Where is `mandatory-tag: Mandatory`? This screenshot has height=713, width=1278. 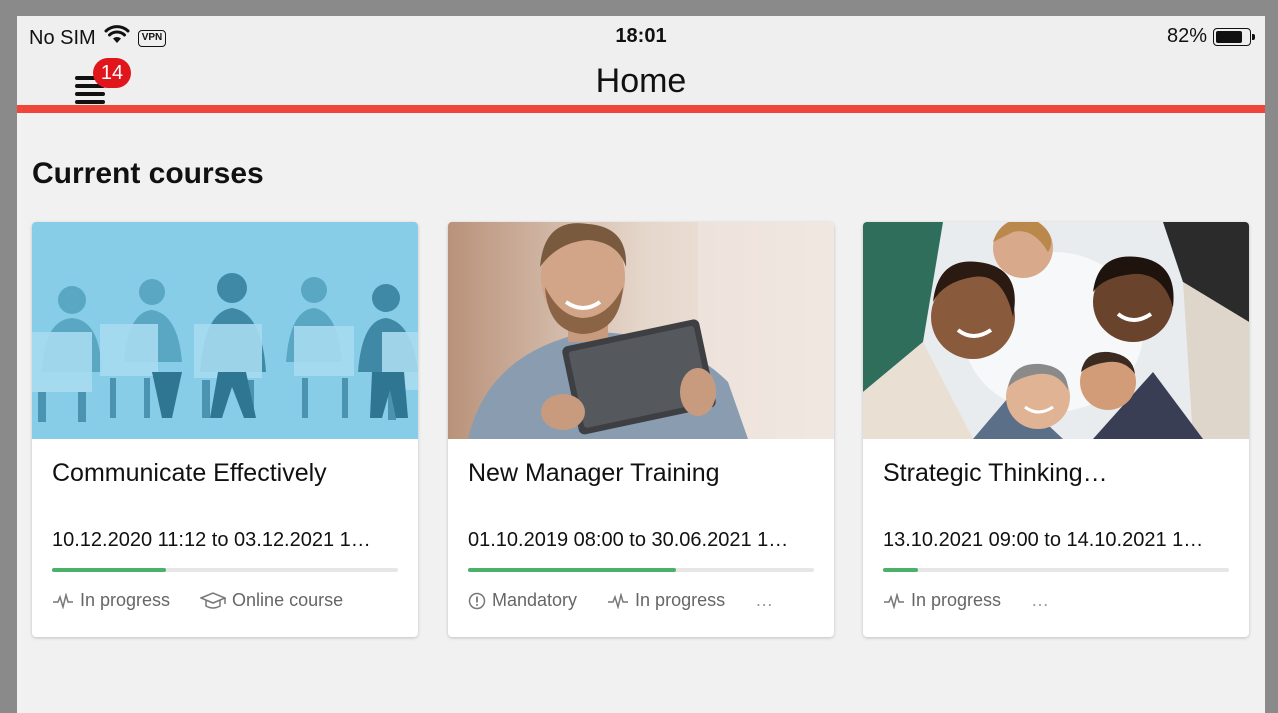
mandatory-tag: Mandatory is located at coordinates (522, 600).